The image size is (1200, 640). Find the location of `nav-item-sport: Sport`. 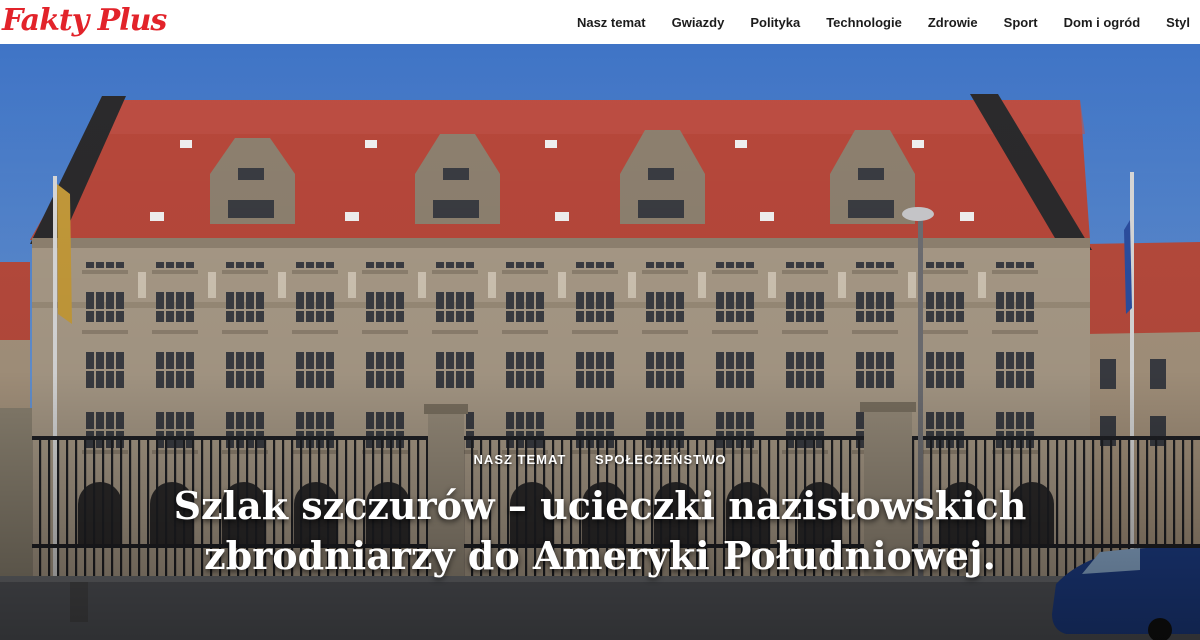

nav-item-sport: Sport is located at coordinates (1021, 22).